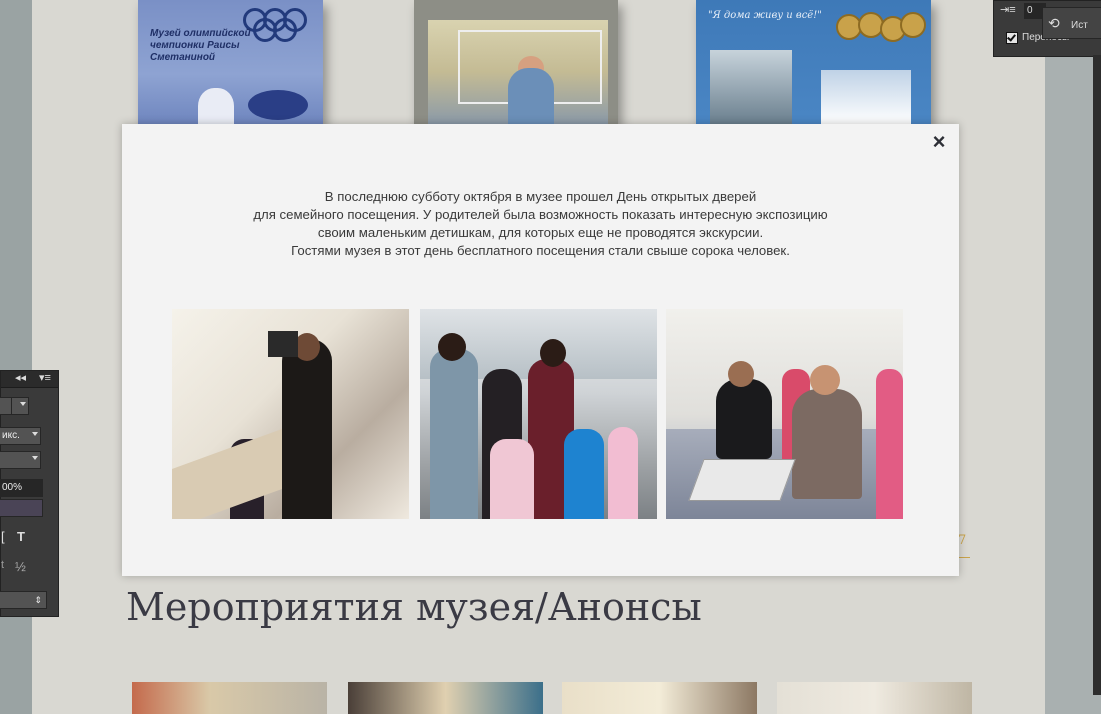 The width and height of the screenshot is (1101, 714). I want to click on partial-page-number: 7, so click(962, 540).